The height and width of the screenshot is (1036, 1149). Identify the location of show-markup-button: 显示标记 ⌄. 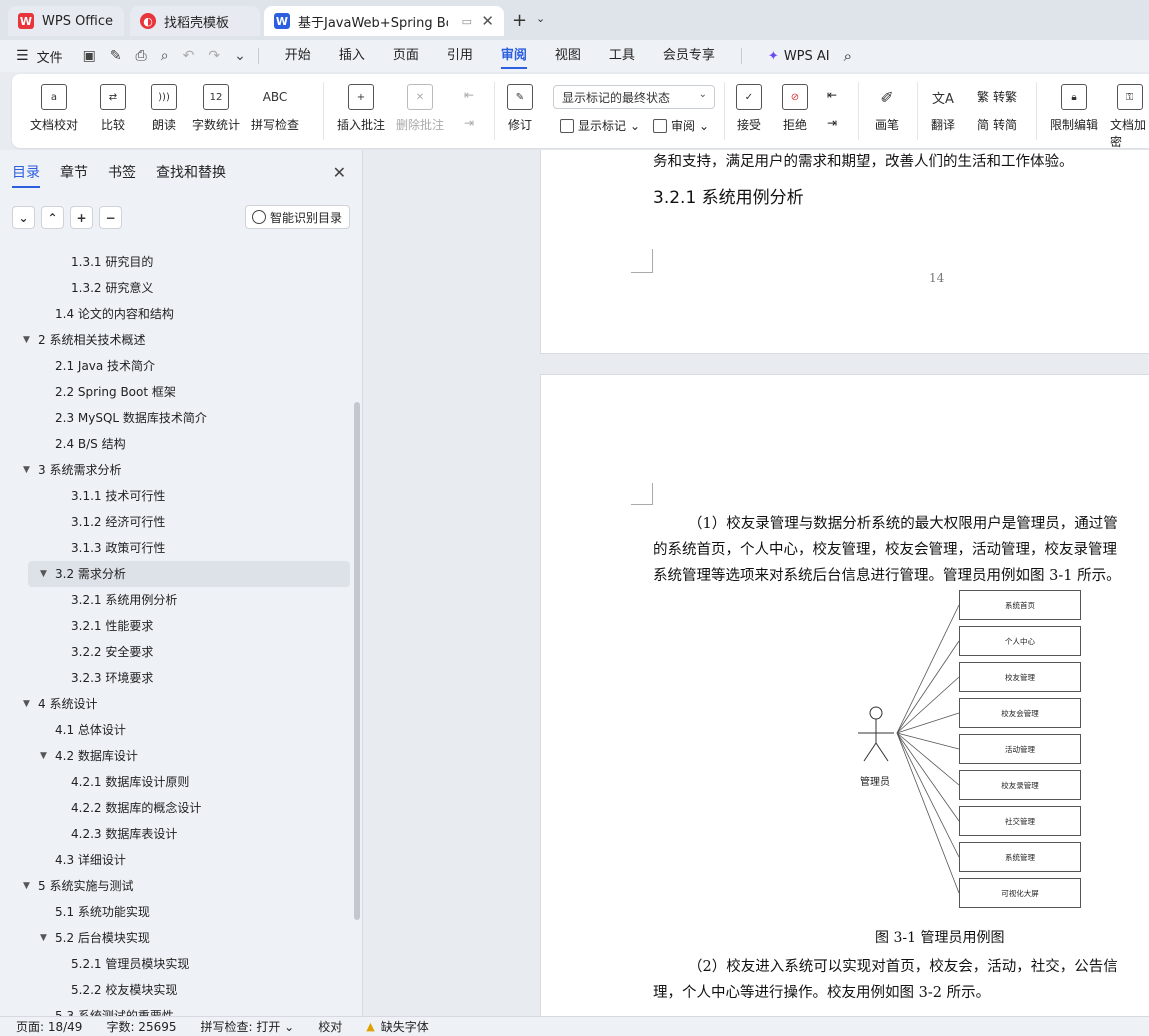
(600, 125).